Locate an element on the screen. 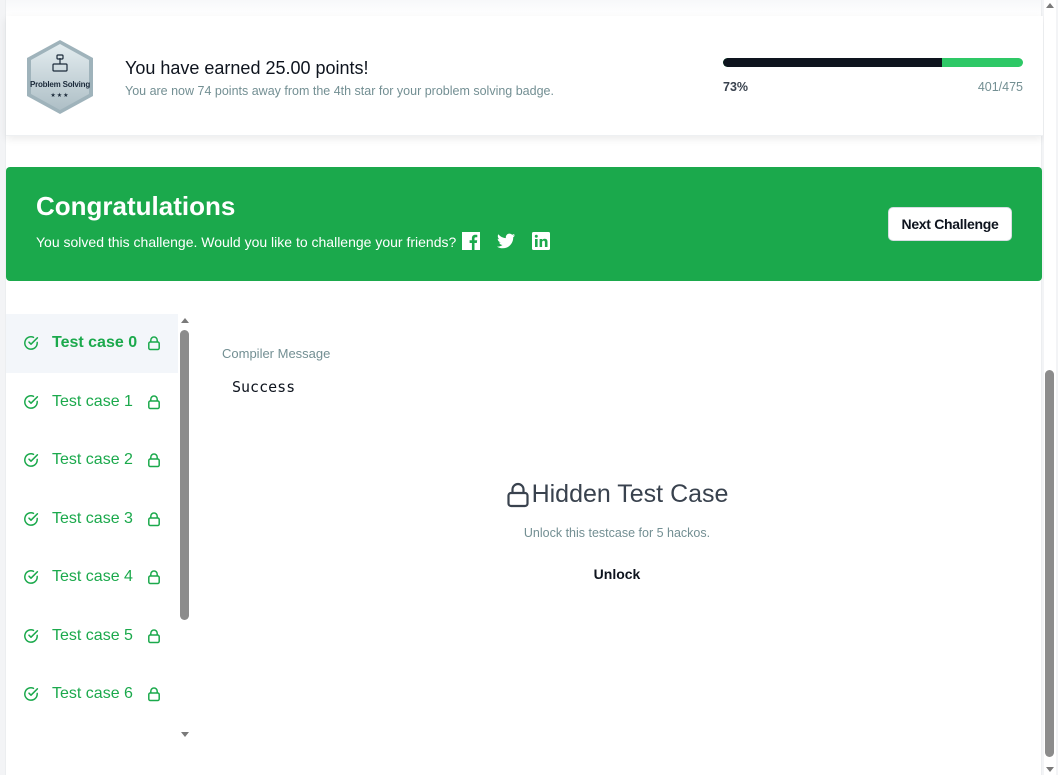 This screenshot has height=775, width=1058. problem-solving-badge: Problem Solving ★★★ is located at coordinates (60, 77).